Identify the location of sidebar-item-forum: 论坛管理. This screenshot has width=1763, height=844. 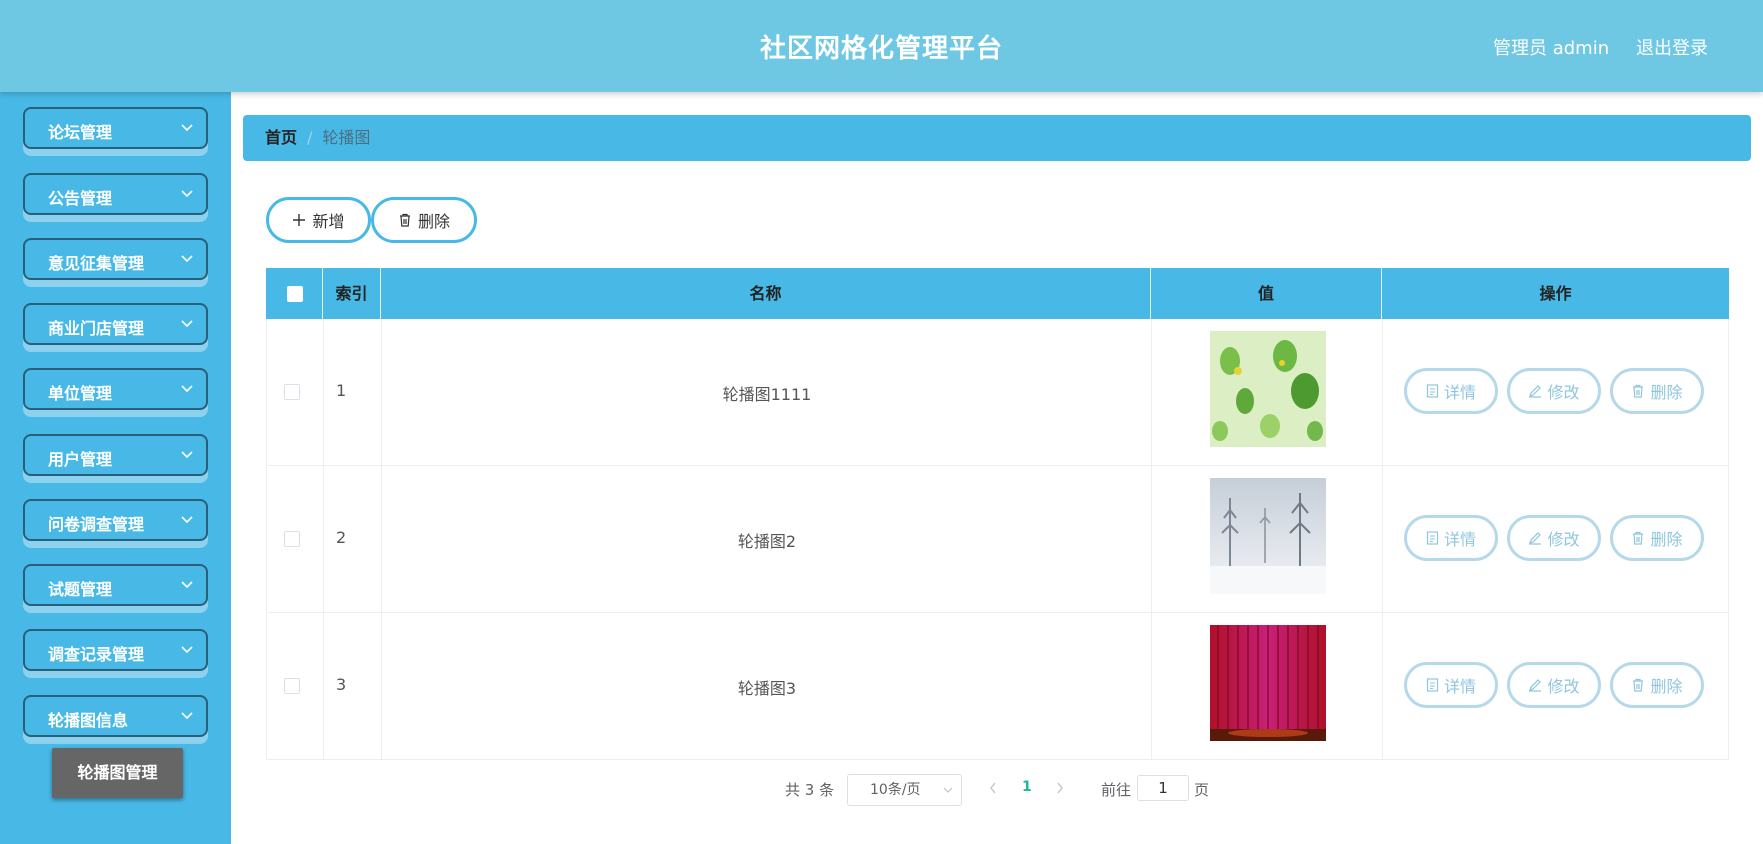
(115, 128).